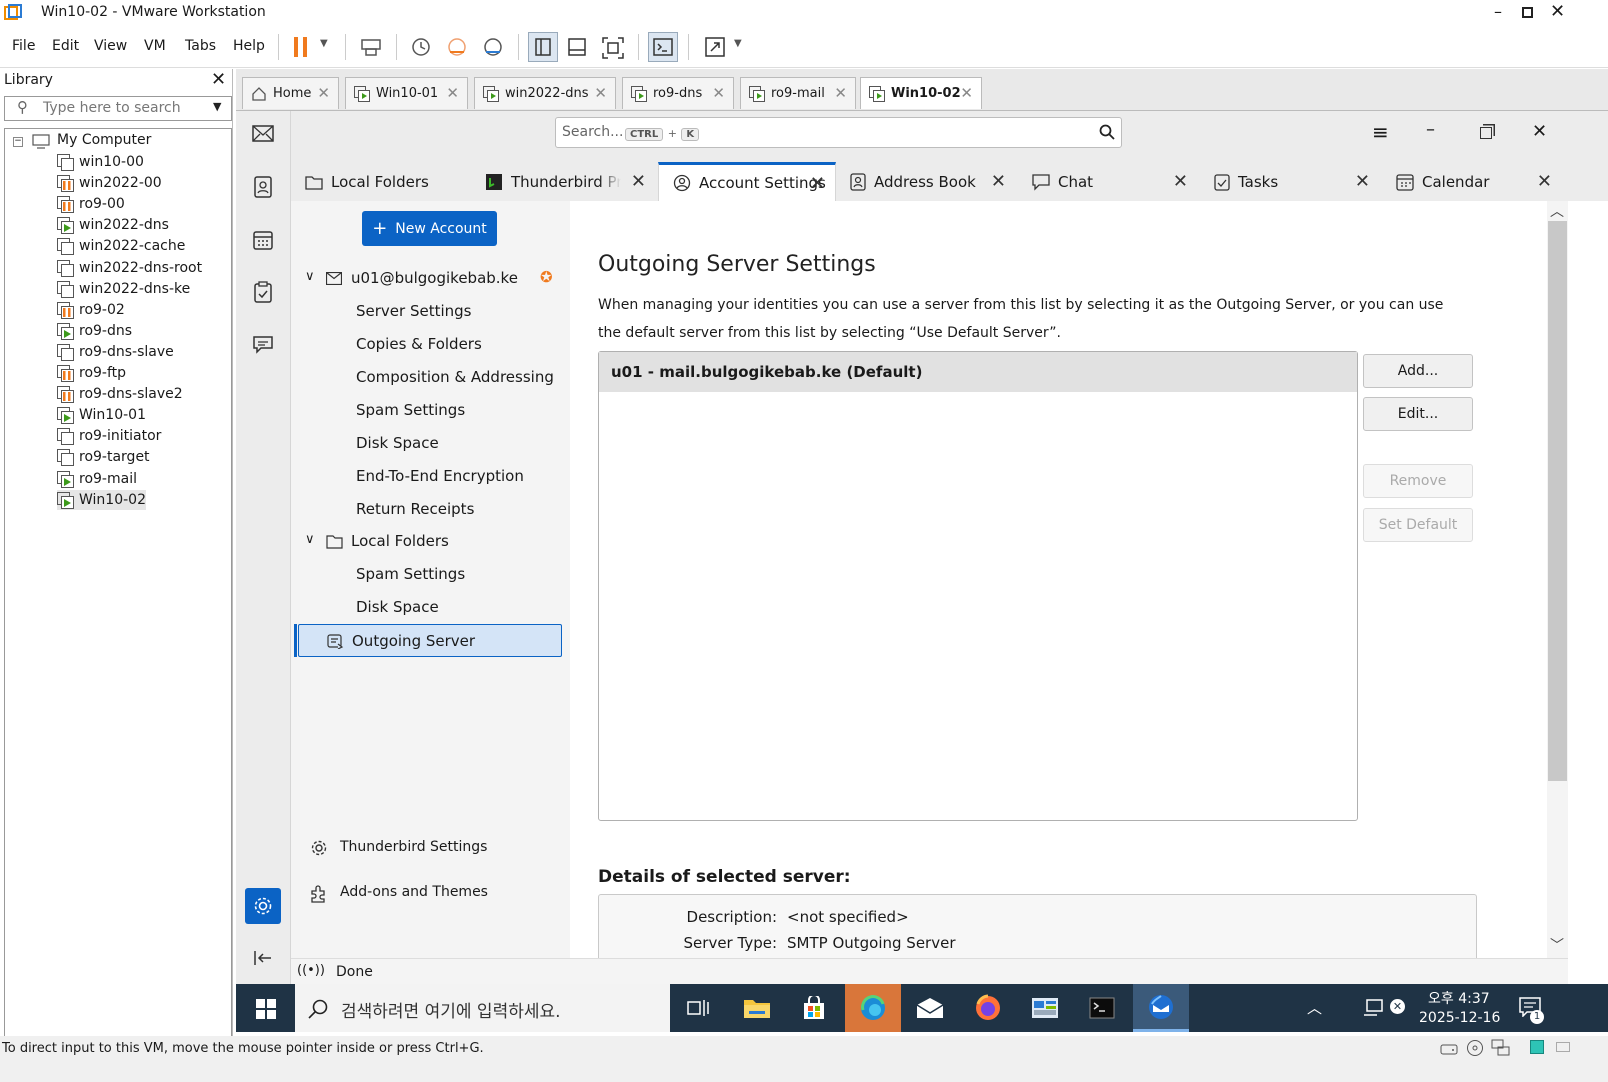 This screenshot has height=1082, width=1608. What do you see at coordinates (1501, 1048) in the screenshot?
I see `network-adapter-icon` at bounding box center [1501, 1048].